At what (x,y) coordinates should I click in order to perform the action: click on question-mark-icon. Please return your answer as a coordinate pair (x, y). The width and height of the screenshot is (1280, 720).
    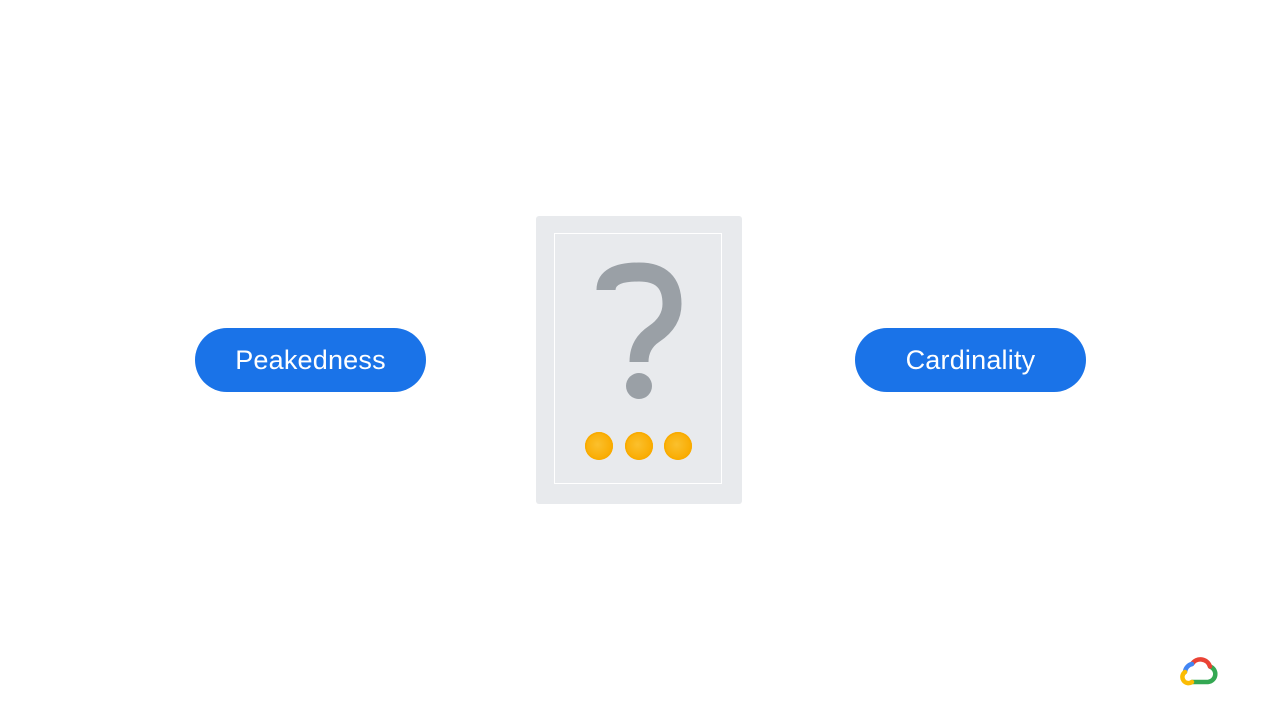
    Looking at the image, I should click on (639, 330).